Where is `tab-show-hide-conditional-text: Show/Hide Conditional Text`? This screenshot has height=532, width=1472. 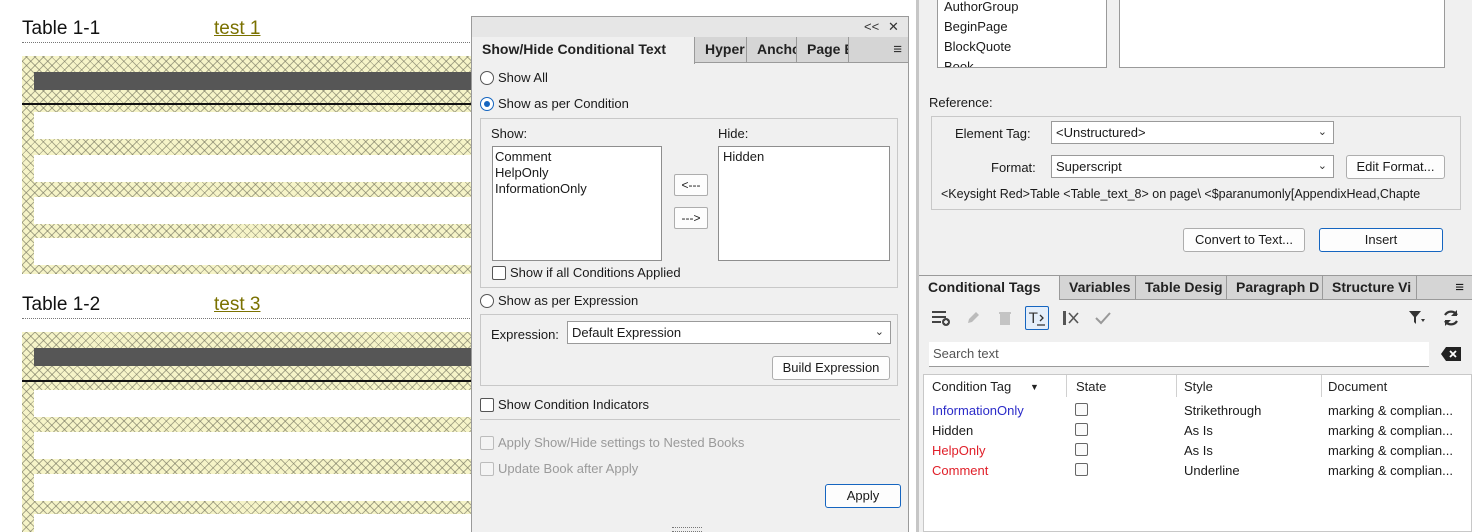
tab-show-hide-conditional-text: Show/Hide Conditional Text is located at coordinates (583, 50).